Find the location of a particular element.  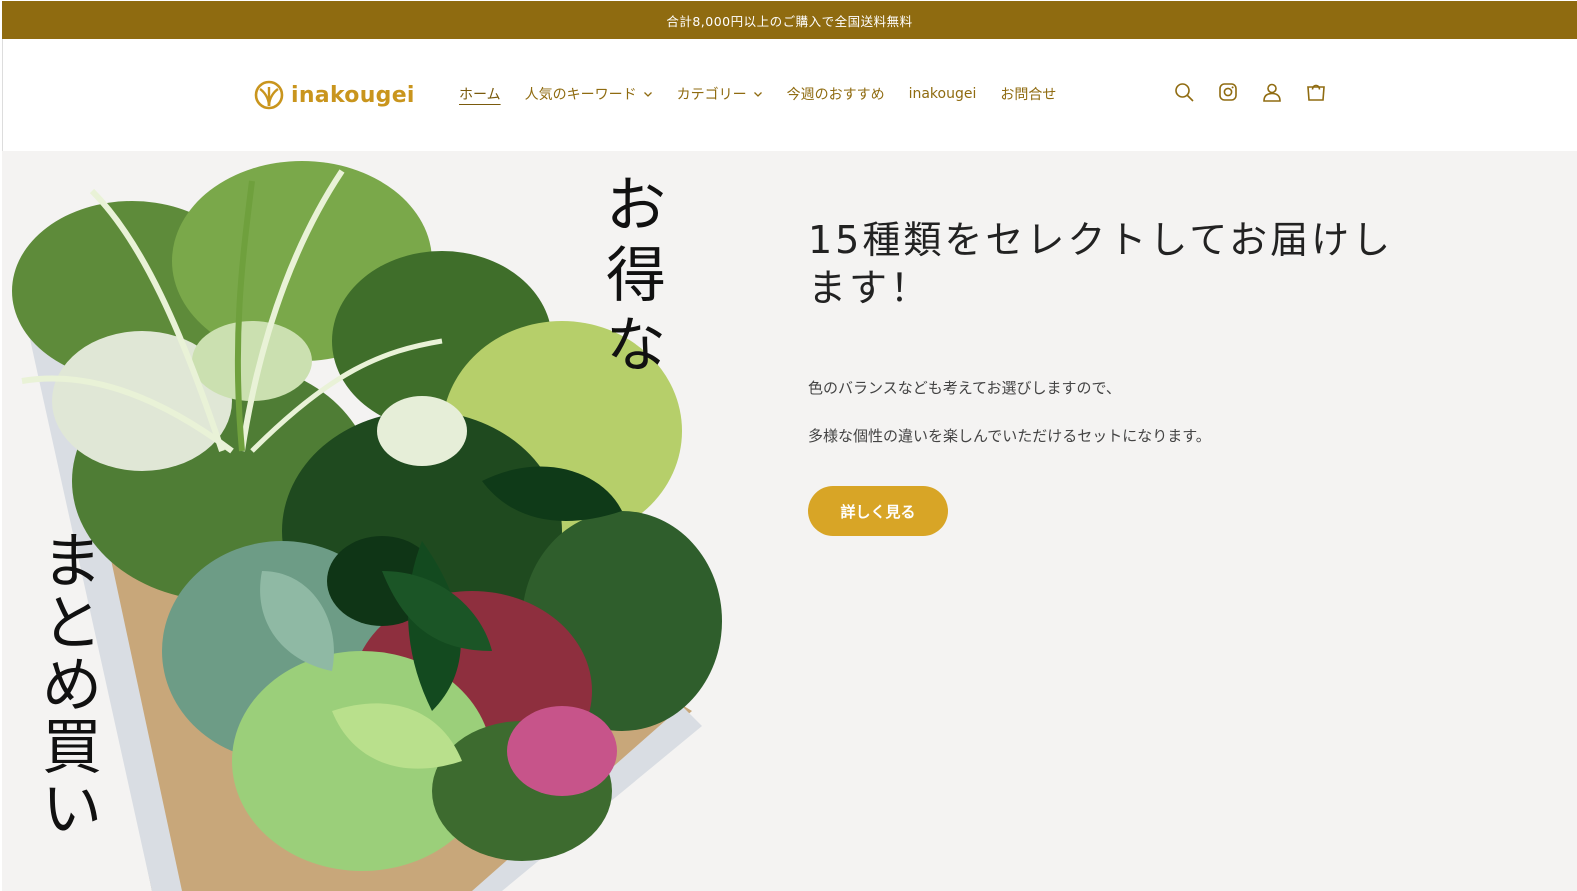

instagram-icon is located at coordinates (1228, 92).